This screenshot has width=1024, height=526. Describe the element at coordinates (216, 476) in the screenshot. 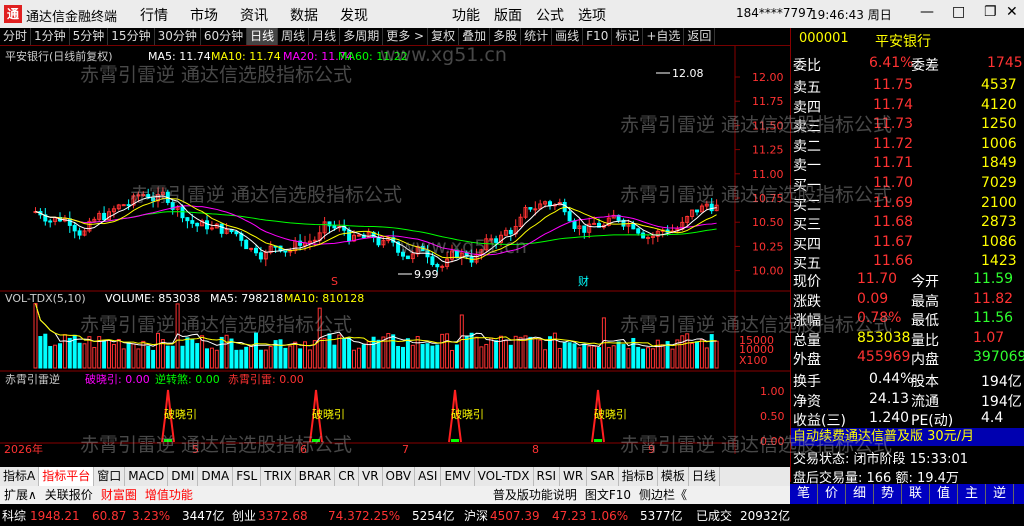

I see `indicator-tab: DMA` at that location.